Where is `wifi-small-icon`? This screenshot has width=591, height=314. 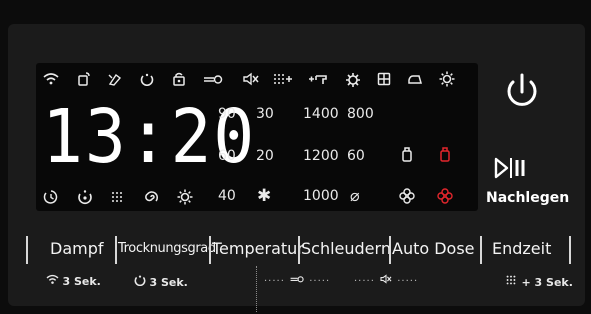 wifi-small-icon is located at coordinates (52, 279).